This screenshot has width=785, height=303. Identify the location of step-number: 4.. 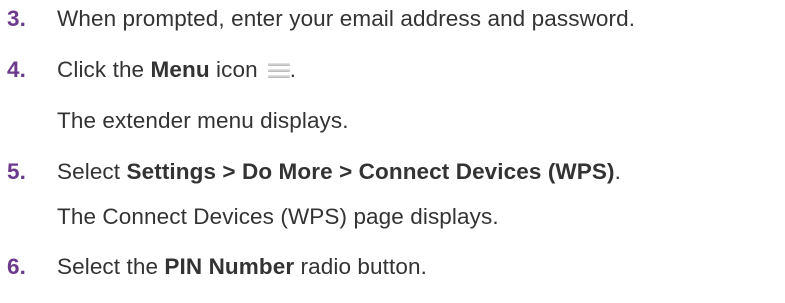
(16, 69).